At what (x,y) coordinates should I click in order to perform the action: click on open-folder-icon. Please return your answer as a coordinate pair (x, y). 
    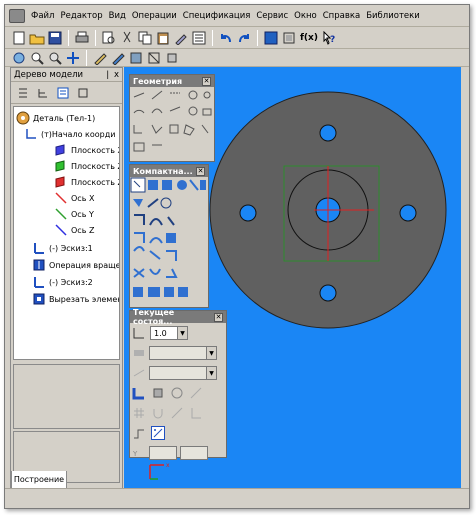
    Looking at the image, I should click on (37, 38).